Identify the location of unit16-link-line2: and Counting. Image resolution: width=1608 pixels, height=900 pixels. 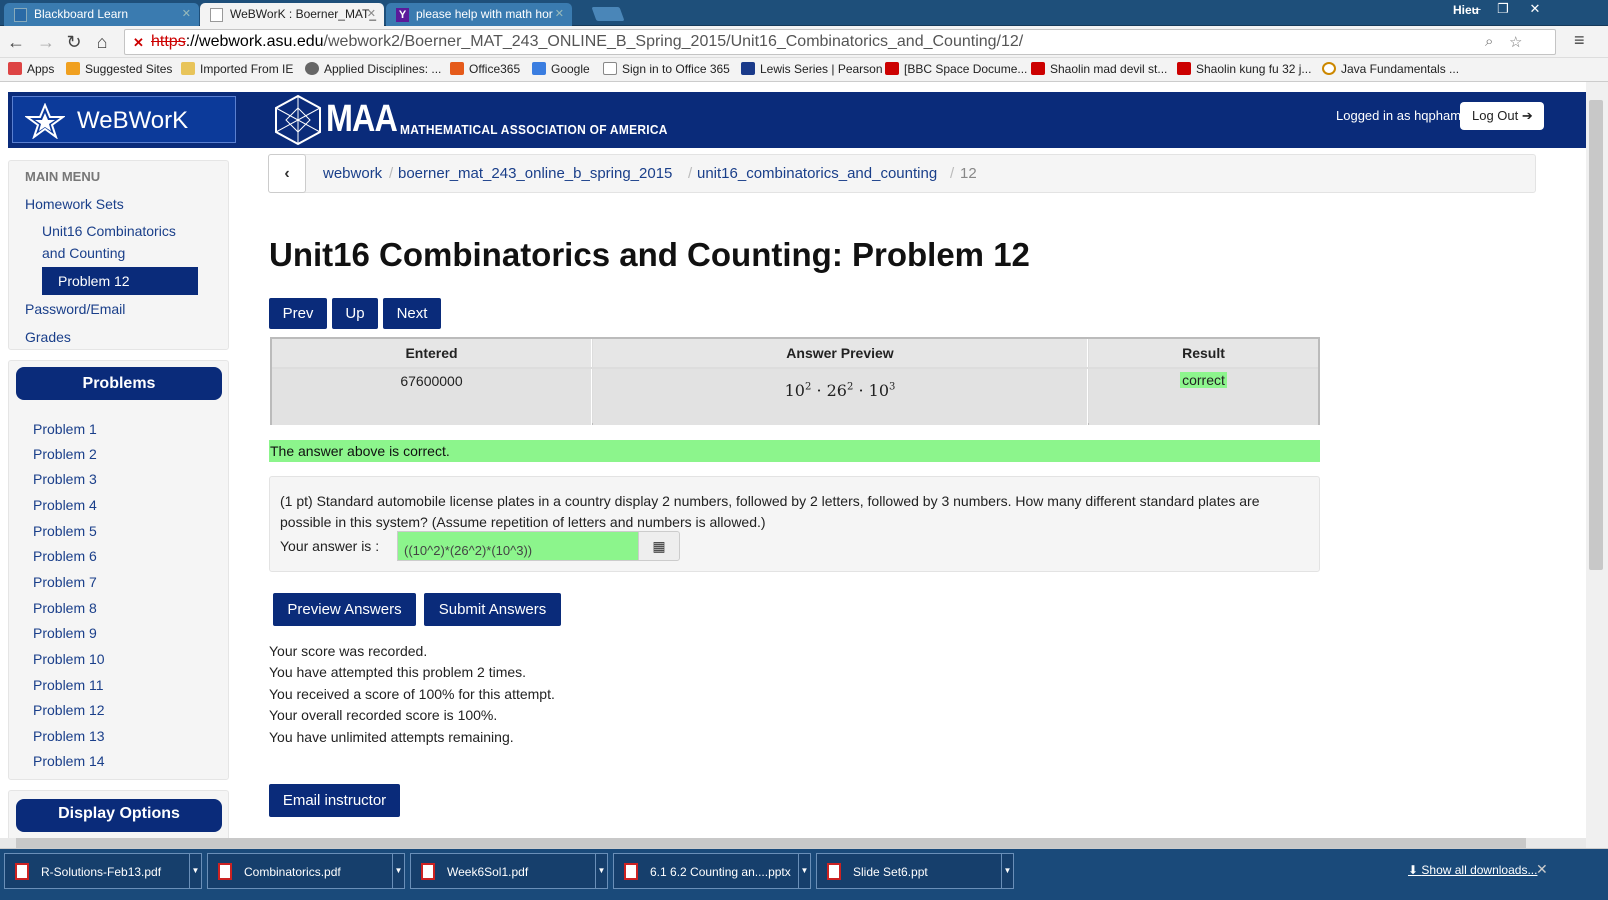
(83, 253).